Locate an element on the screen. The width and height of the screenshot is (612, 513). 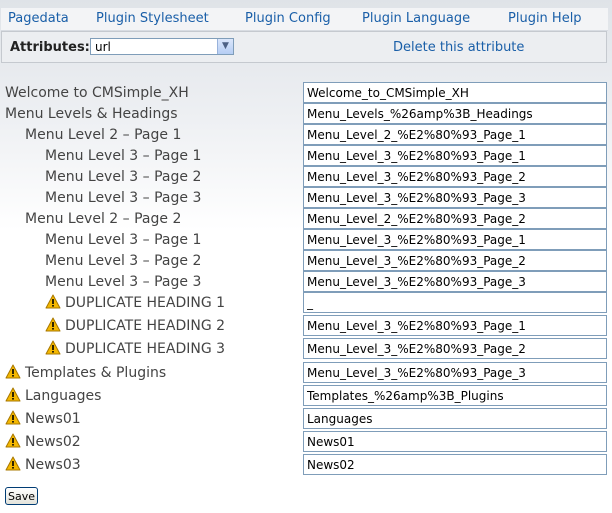
menu-plugin-config: Plugin Config is located at coordinates (288, 18).